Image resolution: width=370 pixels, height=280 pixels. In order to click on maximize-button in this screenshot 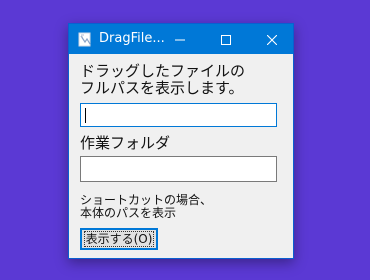, I will do `click(226, 39)`.